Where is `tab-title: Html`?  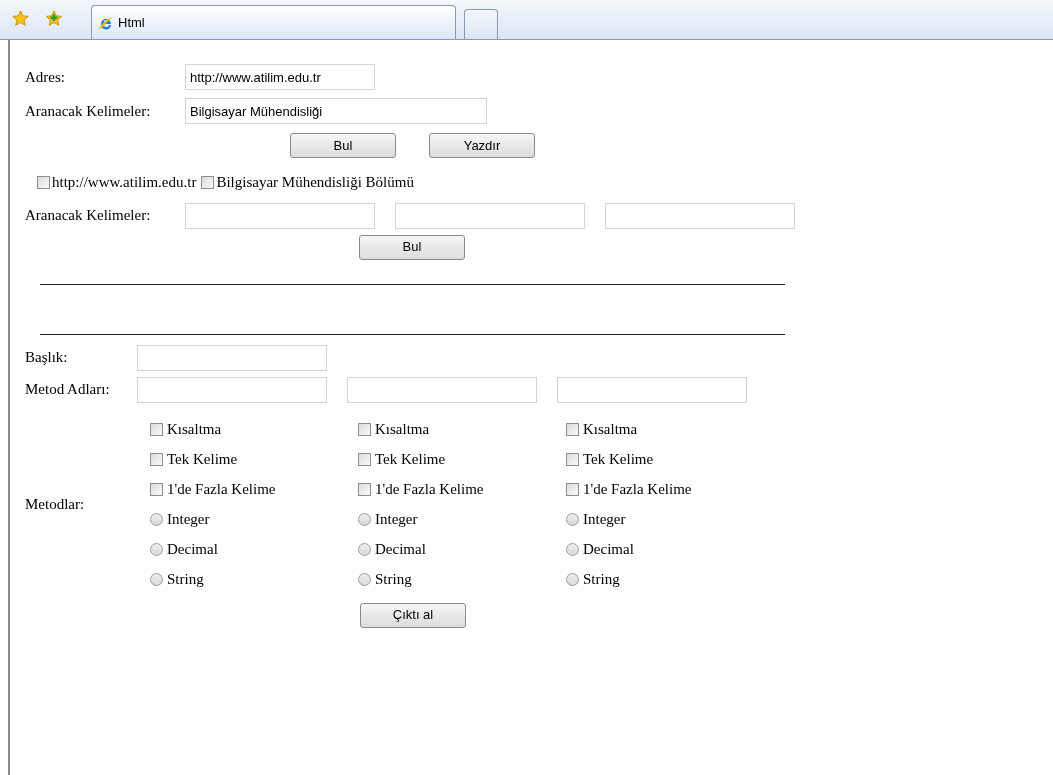
tab-title: Html is located at coordinates (131, 22).